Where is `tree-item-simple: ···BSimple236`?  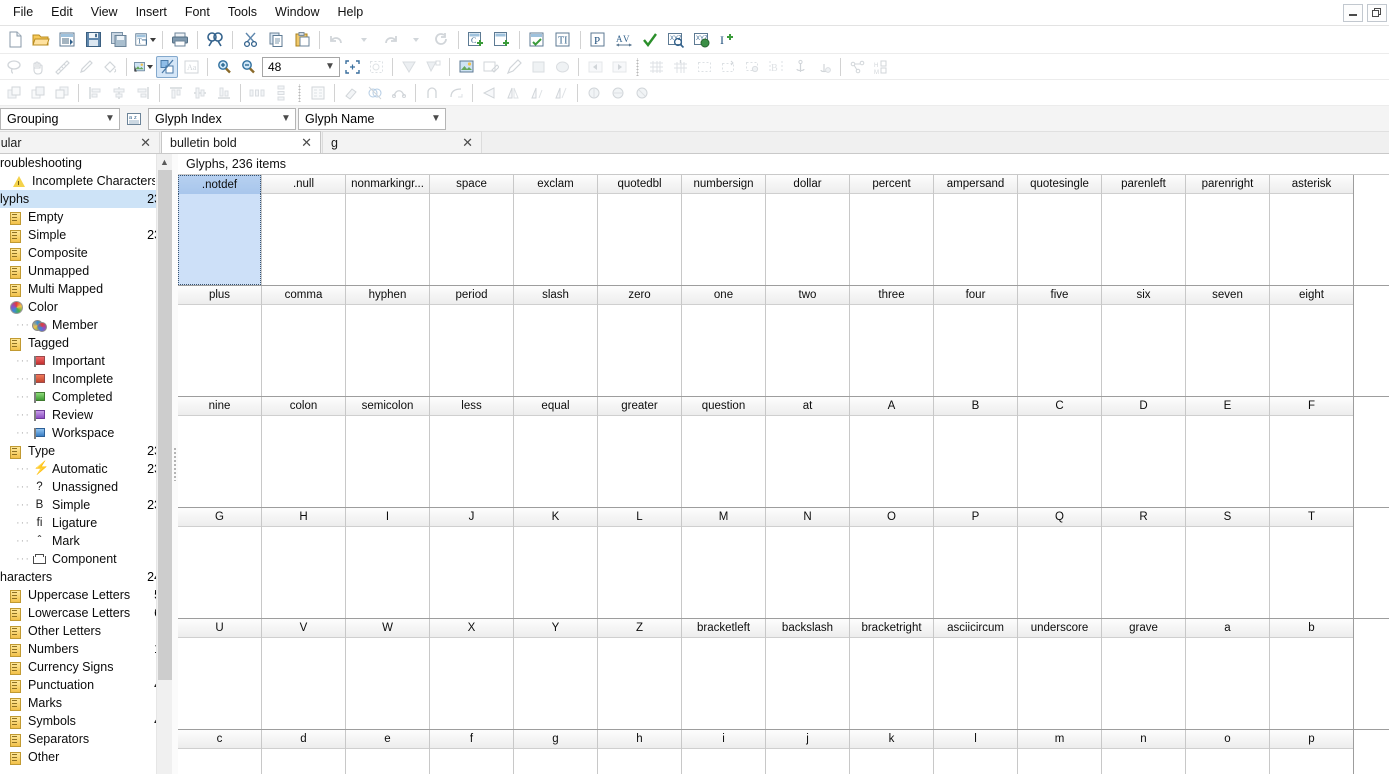
tree-item-simple: ···BSimple236 is located at coordinates (86, 505).